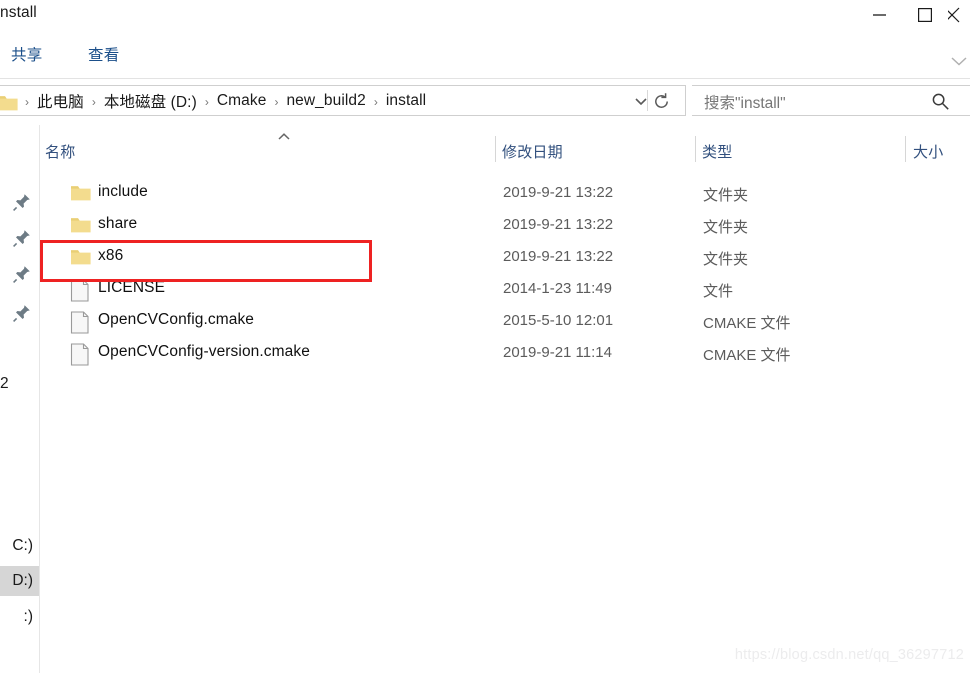 This screenshot has height=673, width=970. I want to click on ribbon-tab-strip: 共享 查看, so click(485, 54).